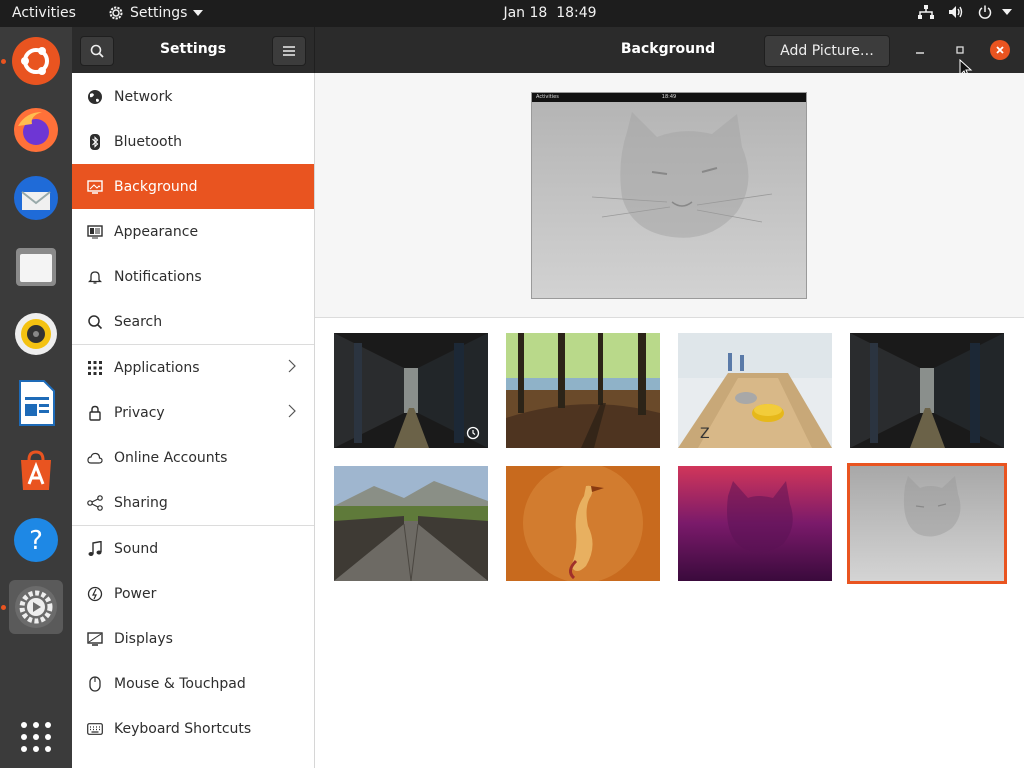  What do you see at coordinates (193, 412) in the screenshot?
I see `sidebar-item-privacy: Privacy` at bounding box center [193, 412].